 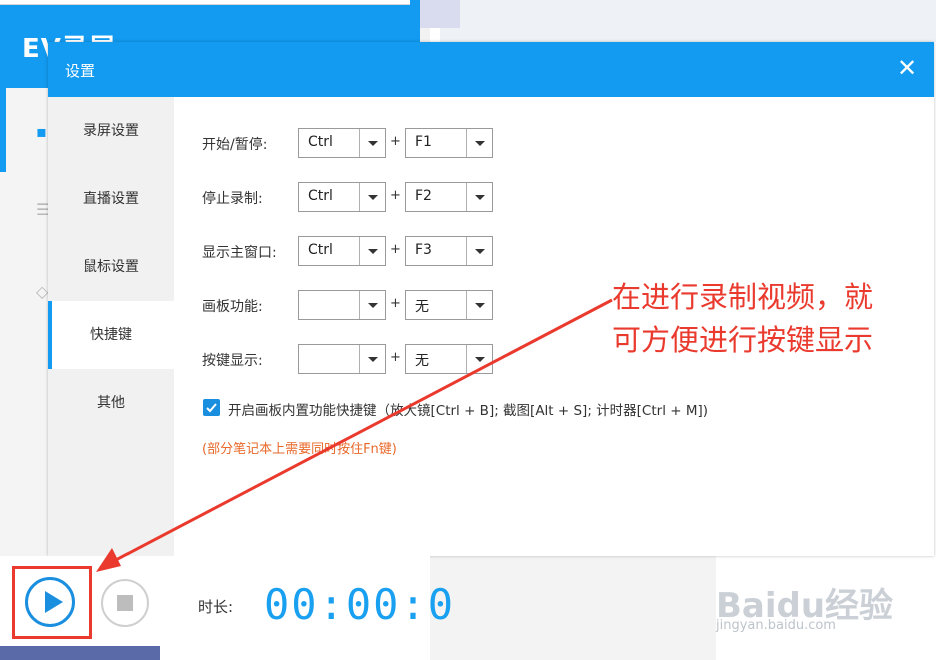 I want to click on annotation-line-2: 可方便进行按键显示, so click(x=743, y=340).